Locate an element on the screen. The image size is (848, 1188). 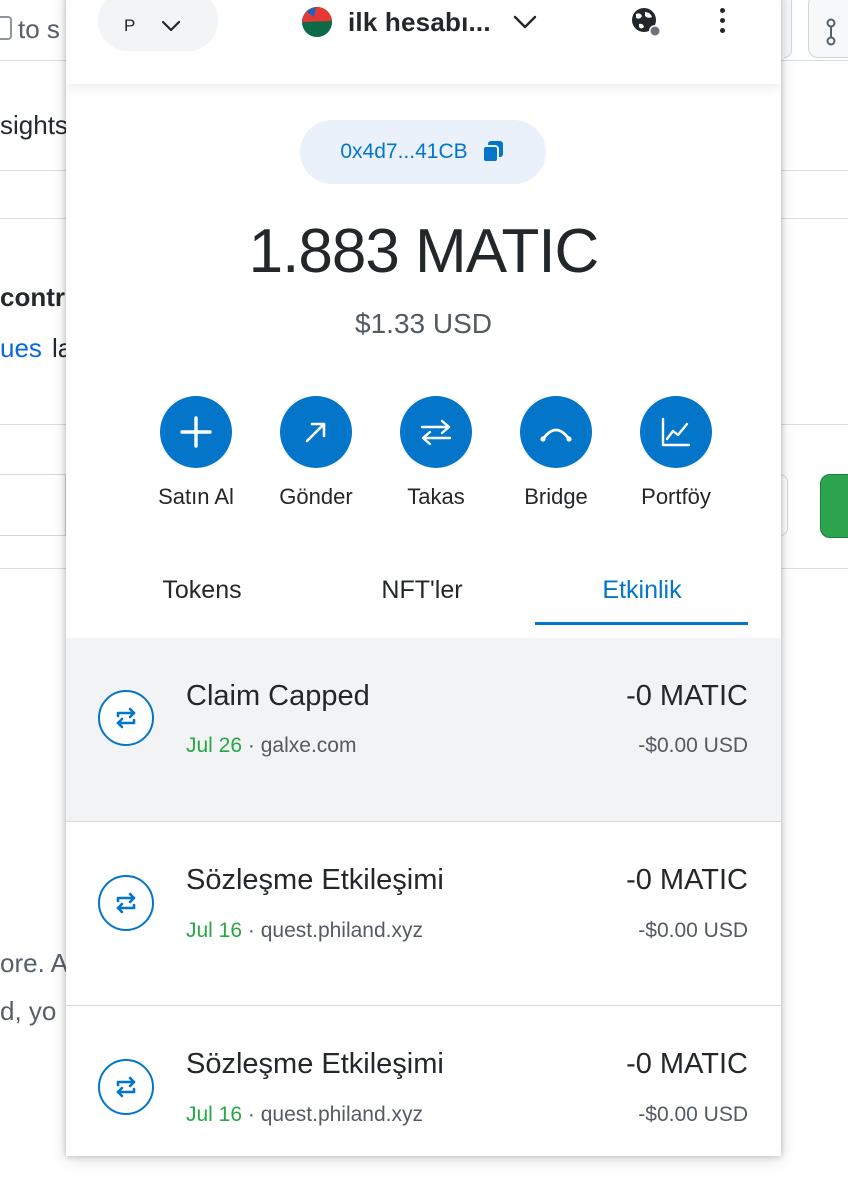
bridge-icon is located at coordinates (556, 435).